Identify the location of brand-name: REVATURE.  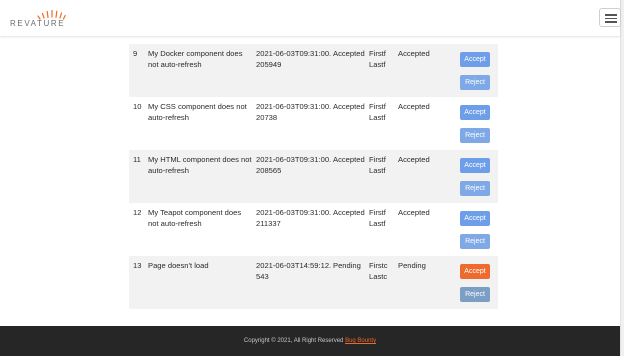
(38, 23).